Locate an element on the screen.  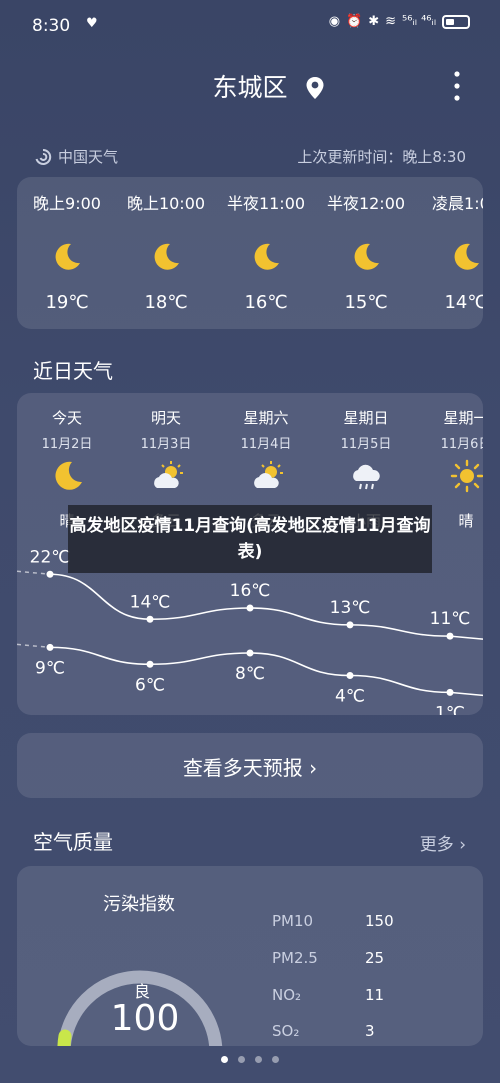
status-bar: 8:30 ♥ ◉ ⏰ ✱ ≋ ⁵⁶ᵢₗ ⁴⁶ᵢₗ is located at coordinates (250, 28).